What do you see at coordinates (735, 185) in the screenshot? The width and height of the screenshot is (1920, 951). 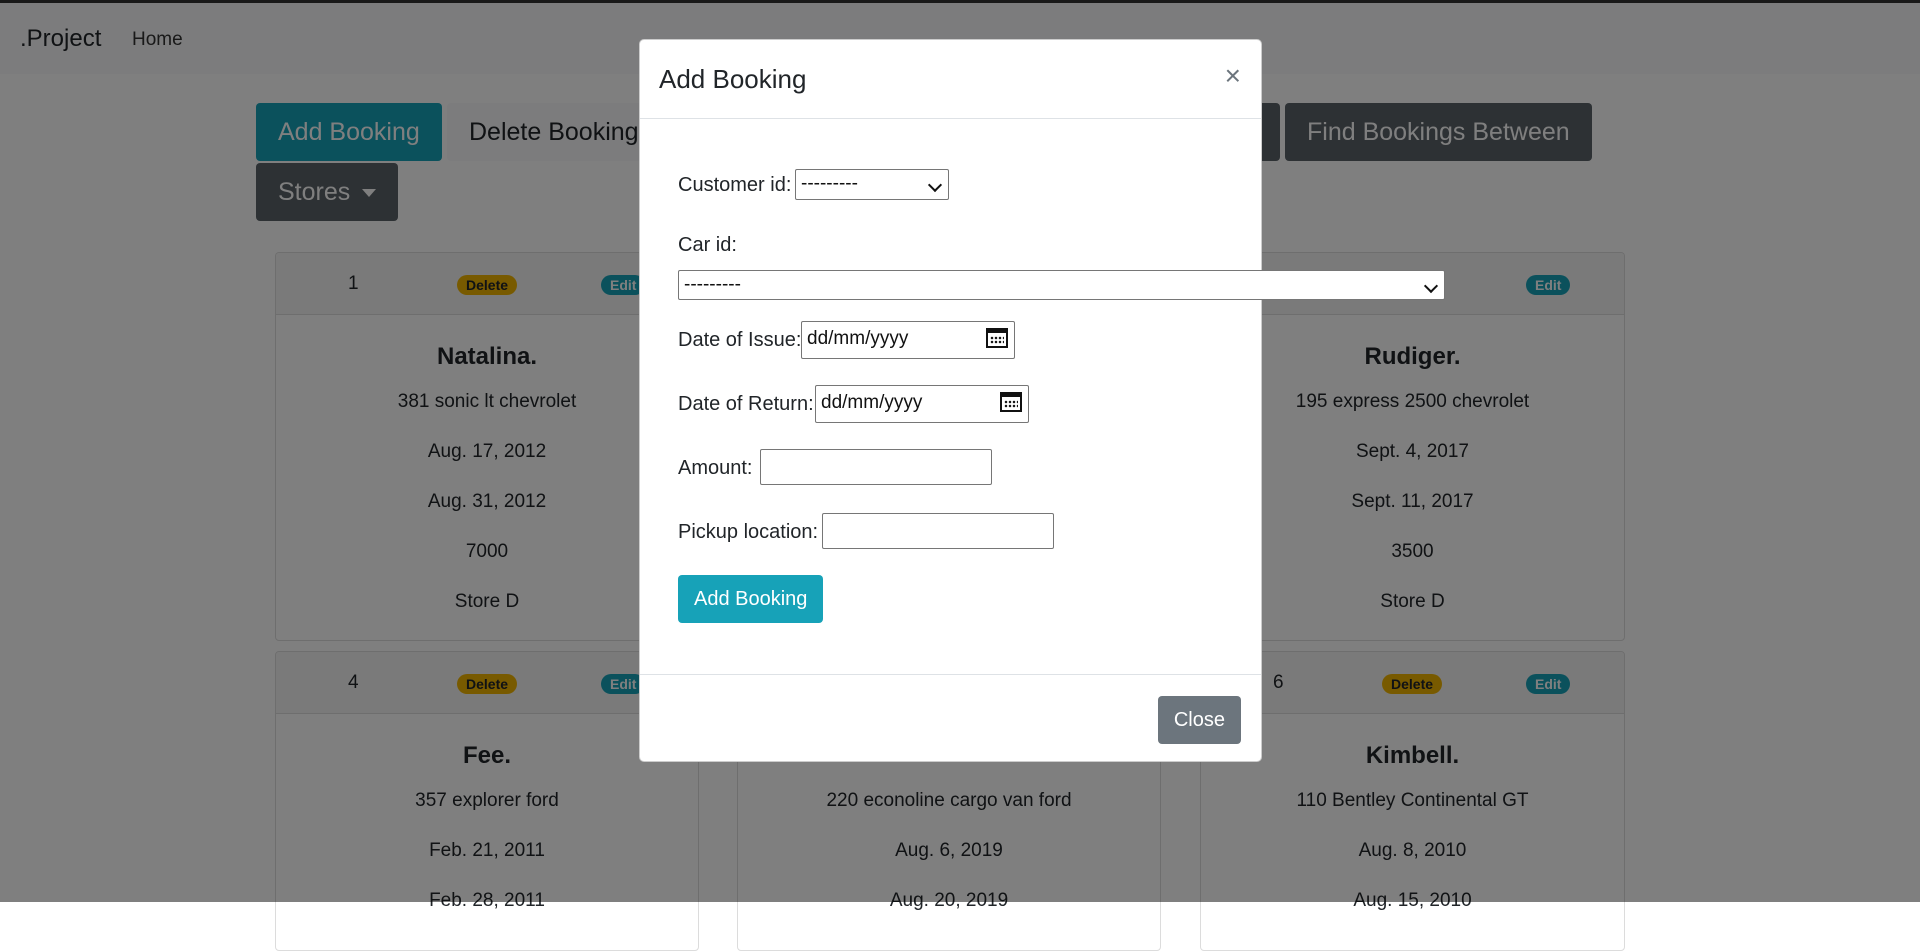 I see `customer-id-label: Customer id:` at bounding box center [735, 185].